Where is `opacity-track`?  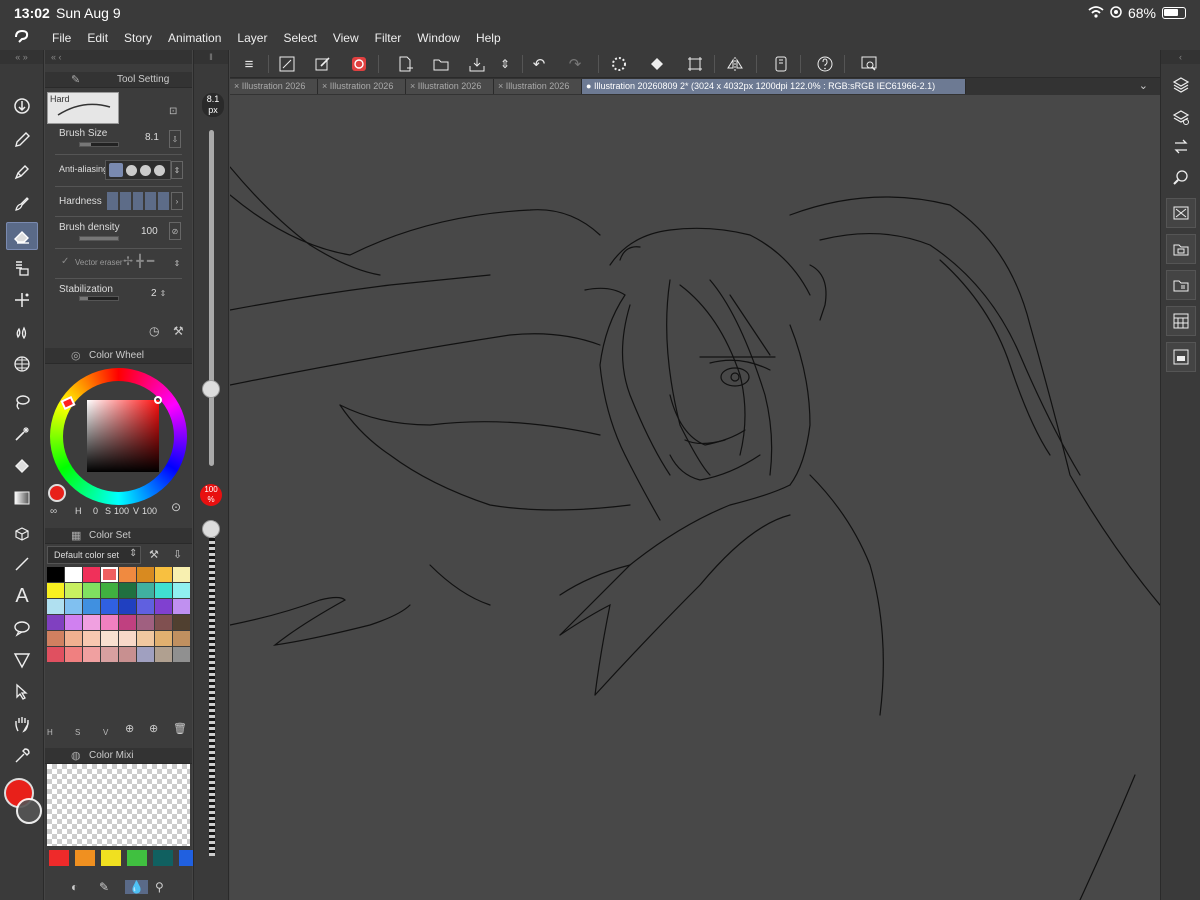 opacity-track is located at coordinates (212, 688).